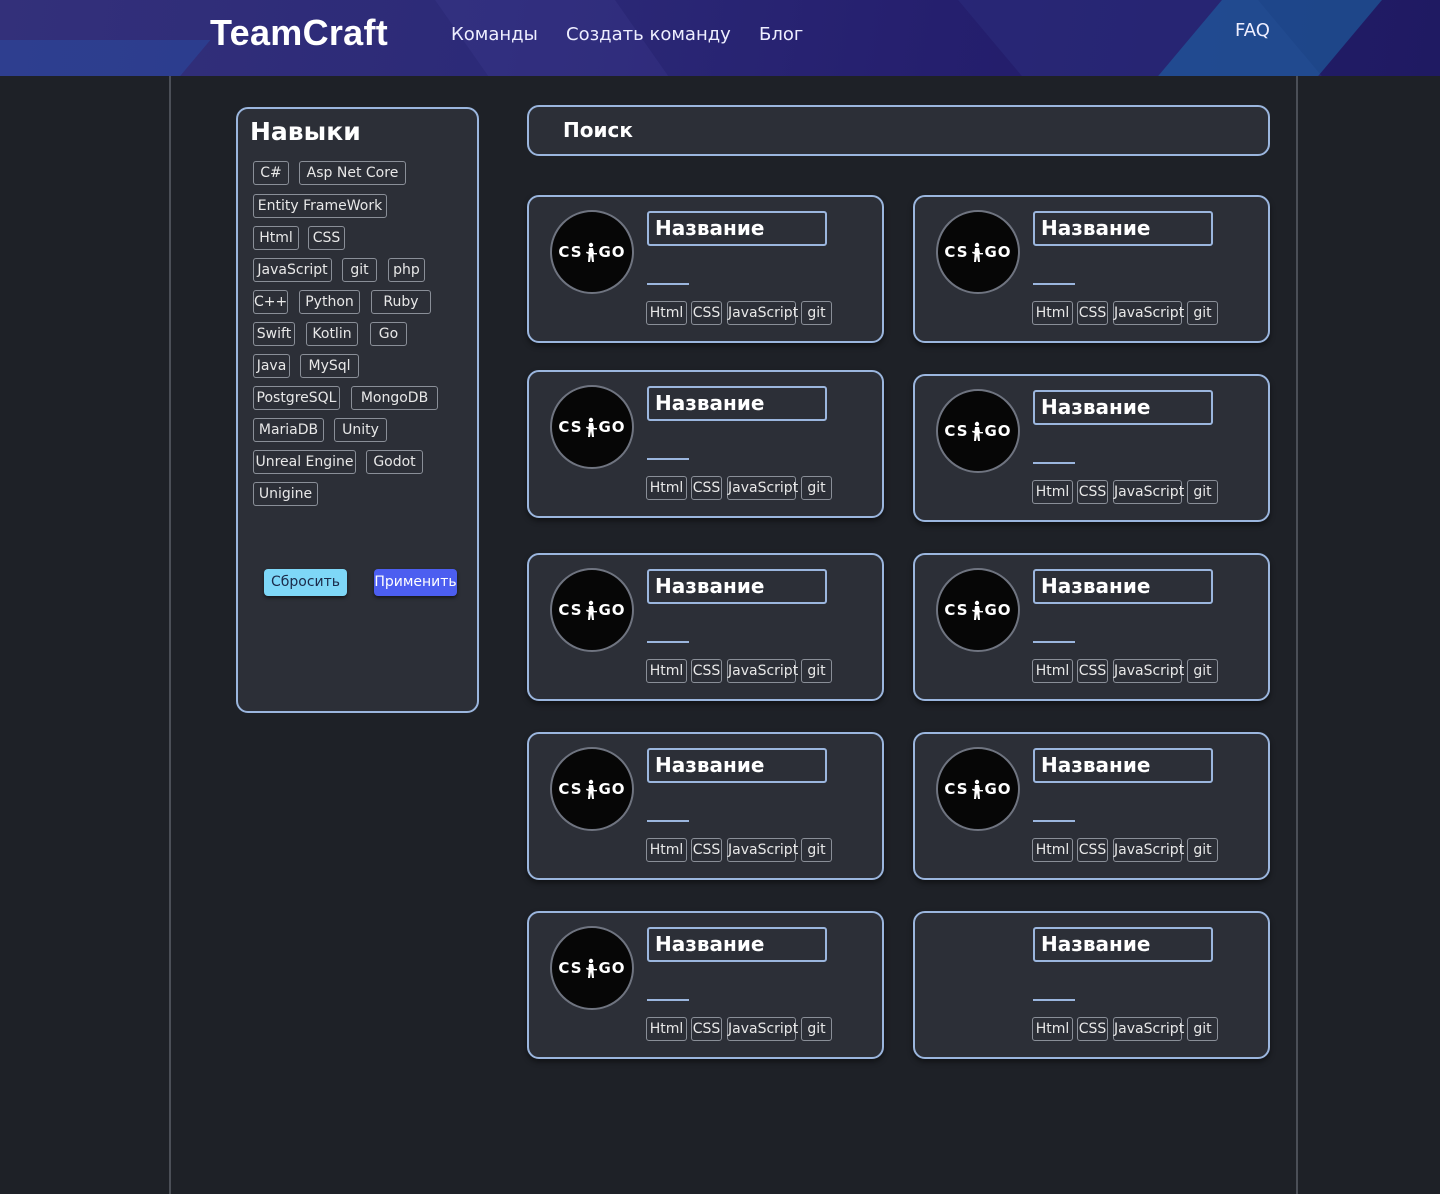 The height and width of the screenshot is (1194, 1440). I want to click on skill-chip: CSS, so click(326, 238).